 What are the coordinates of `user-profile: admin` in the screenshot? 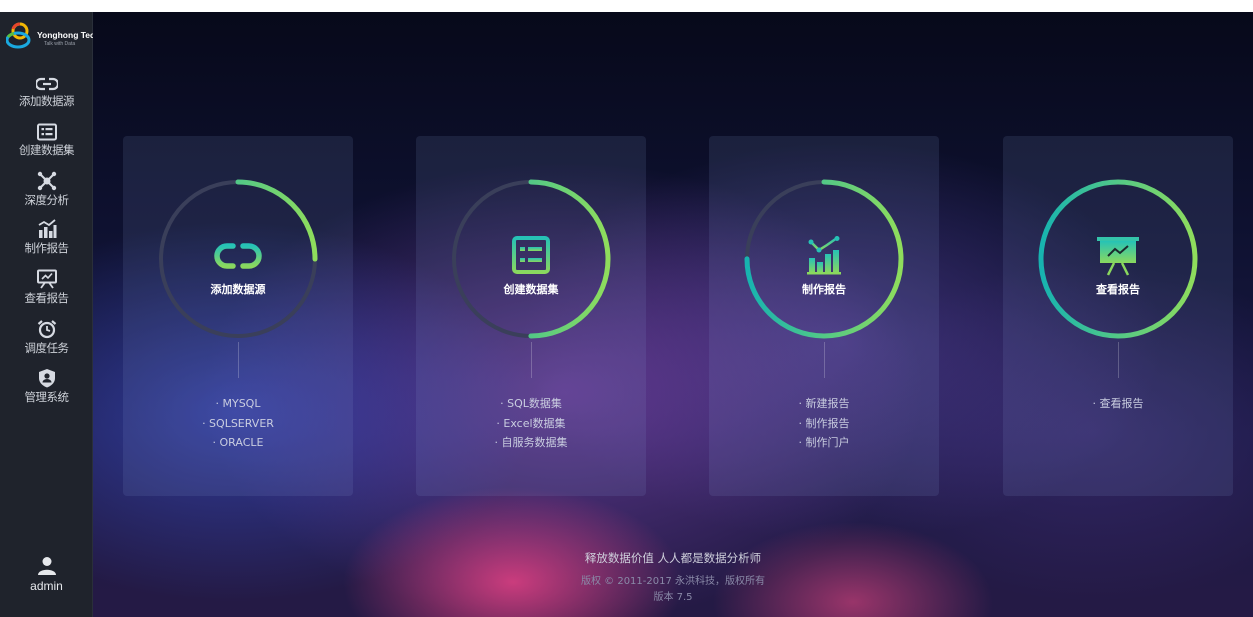 It's located at (46, 581).